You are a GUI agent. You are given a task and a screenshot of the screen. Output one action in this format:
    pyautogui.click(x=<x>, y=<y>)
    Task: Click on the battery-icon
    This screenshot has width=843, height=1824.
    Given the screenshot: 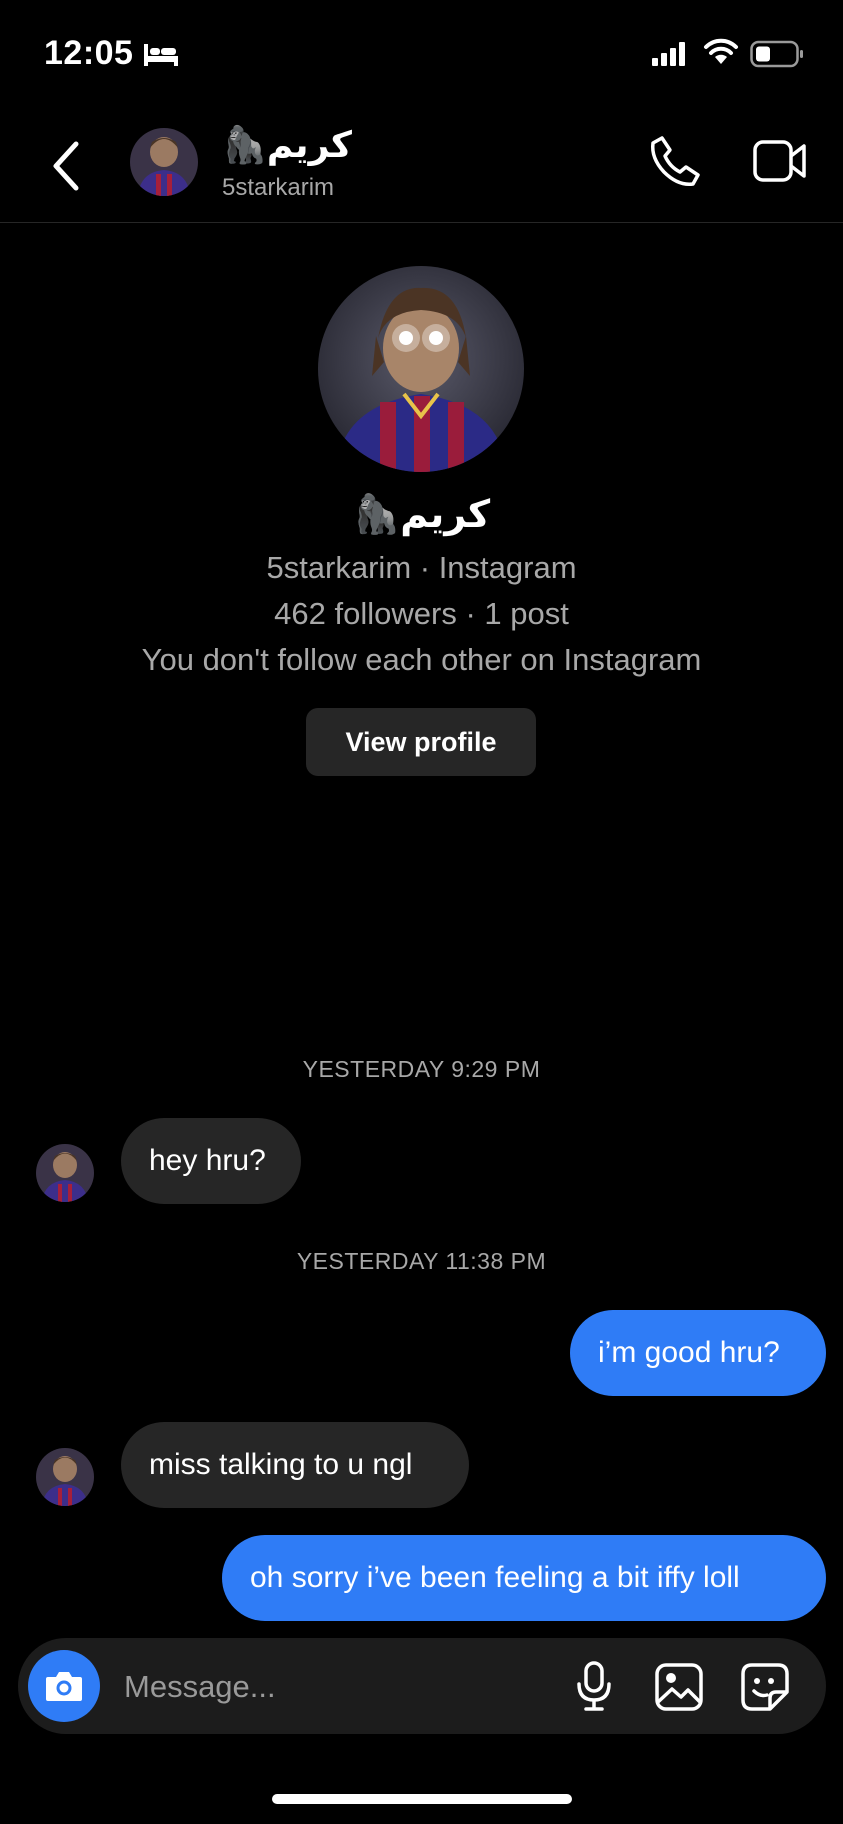 What is the action you would take?
    pyautogui.click(x=776, y=54)
    